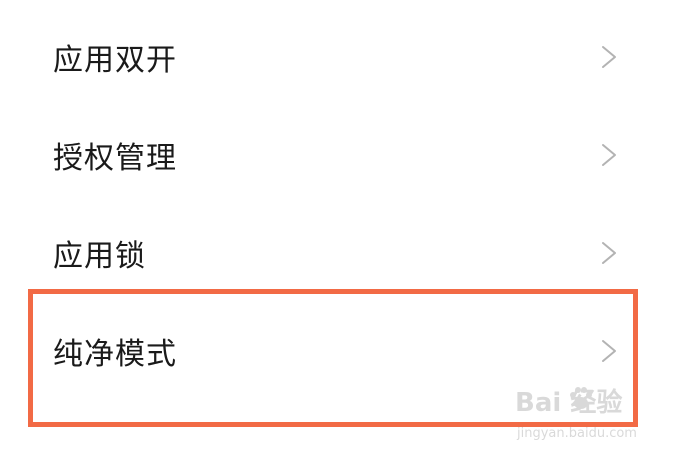 This screenshot has width=673, height=461. Describe the element at coordinates (99, 256) in the screenshot. I see `settings-item-label: 应用锁` at that location.